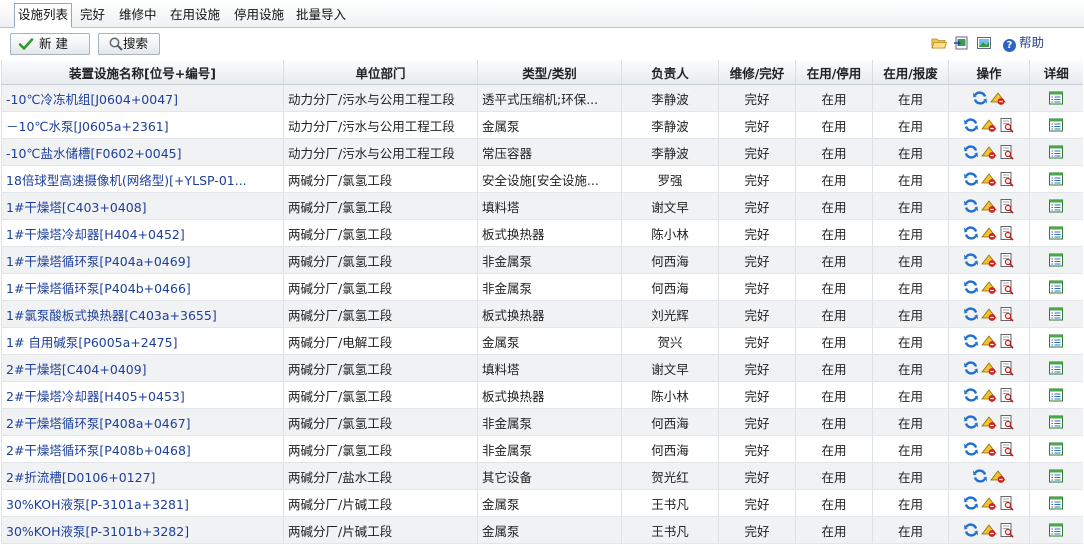 This screenshot has width=1084, height=544. What do you see at coordinates (142, 72) in the screenshot?
I see `column-header-name: 装置设施名称[位号+编号]` at bounding box center [142, 72].